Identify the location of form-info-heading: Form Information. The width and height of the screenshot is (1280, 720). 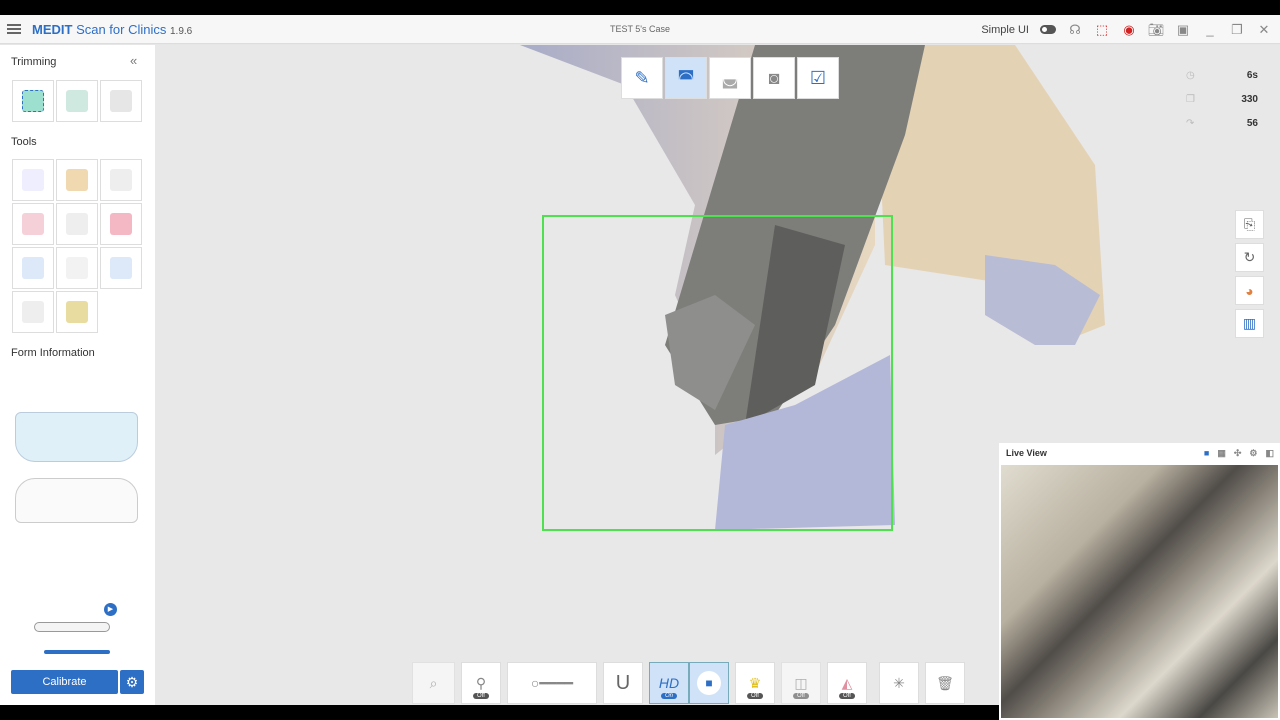
(53, 353).